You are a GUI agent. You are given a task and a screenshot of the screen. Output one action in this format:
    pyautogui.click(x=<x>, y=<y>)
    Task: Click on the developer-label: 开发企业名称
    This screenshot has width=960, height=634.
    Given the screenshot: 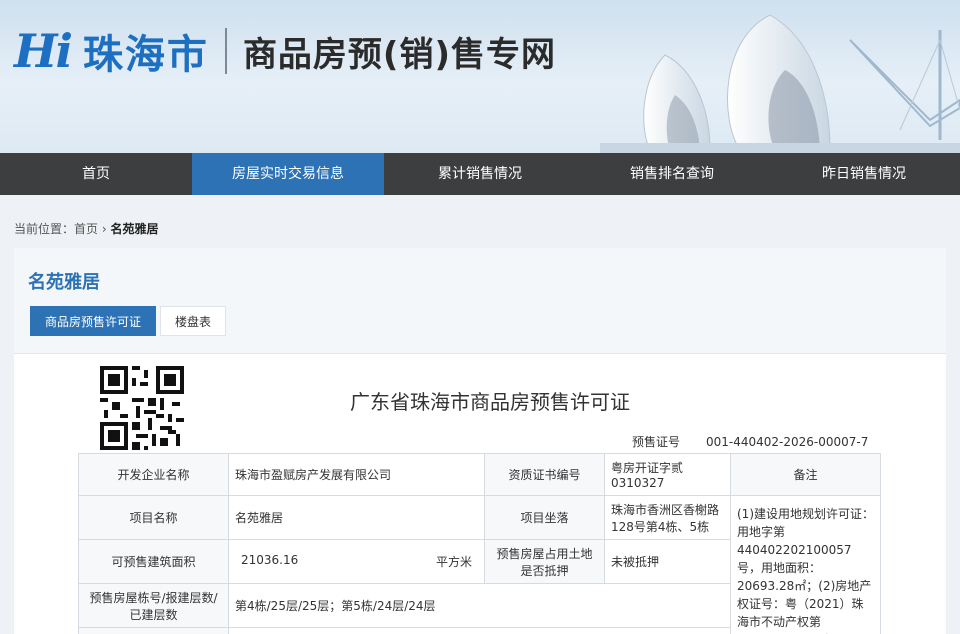 What is the action you would take?
    pyautogui.click(x=153, y=474)
    